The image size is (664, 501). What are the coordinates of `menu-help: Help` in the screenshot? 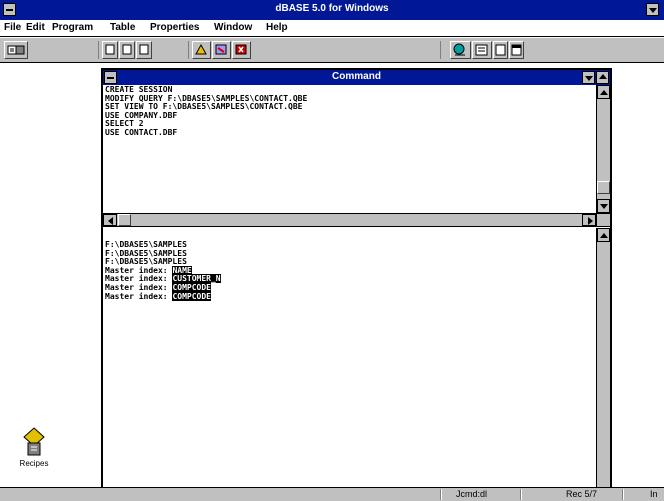 It's located at (277, 27).